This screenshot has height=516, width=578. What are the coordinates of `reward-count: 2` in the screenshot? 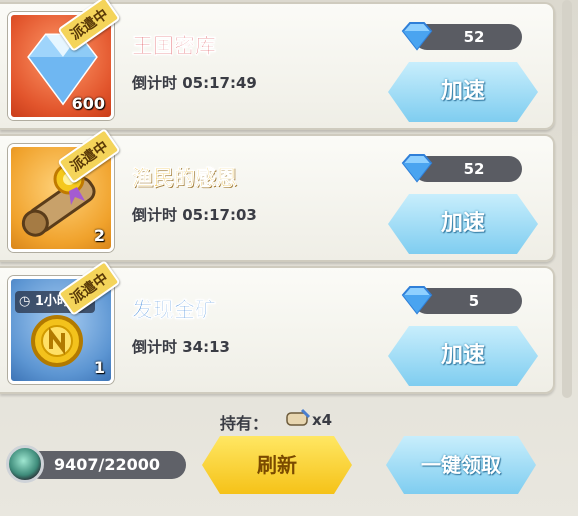 It's located at (99, 235).